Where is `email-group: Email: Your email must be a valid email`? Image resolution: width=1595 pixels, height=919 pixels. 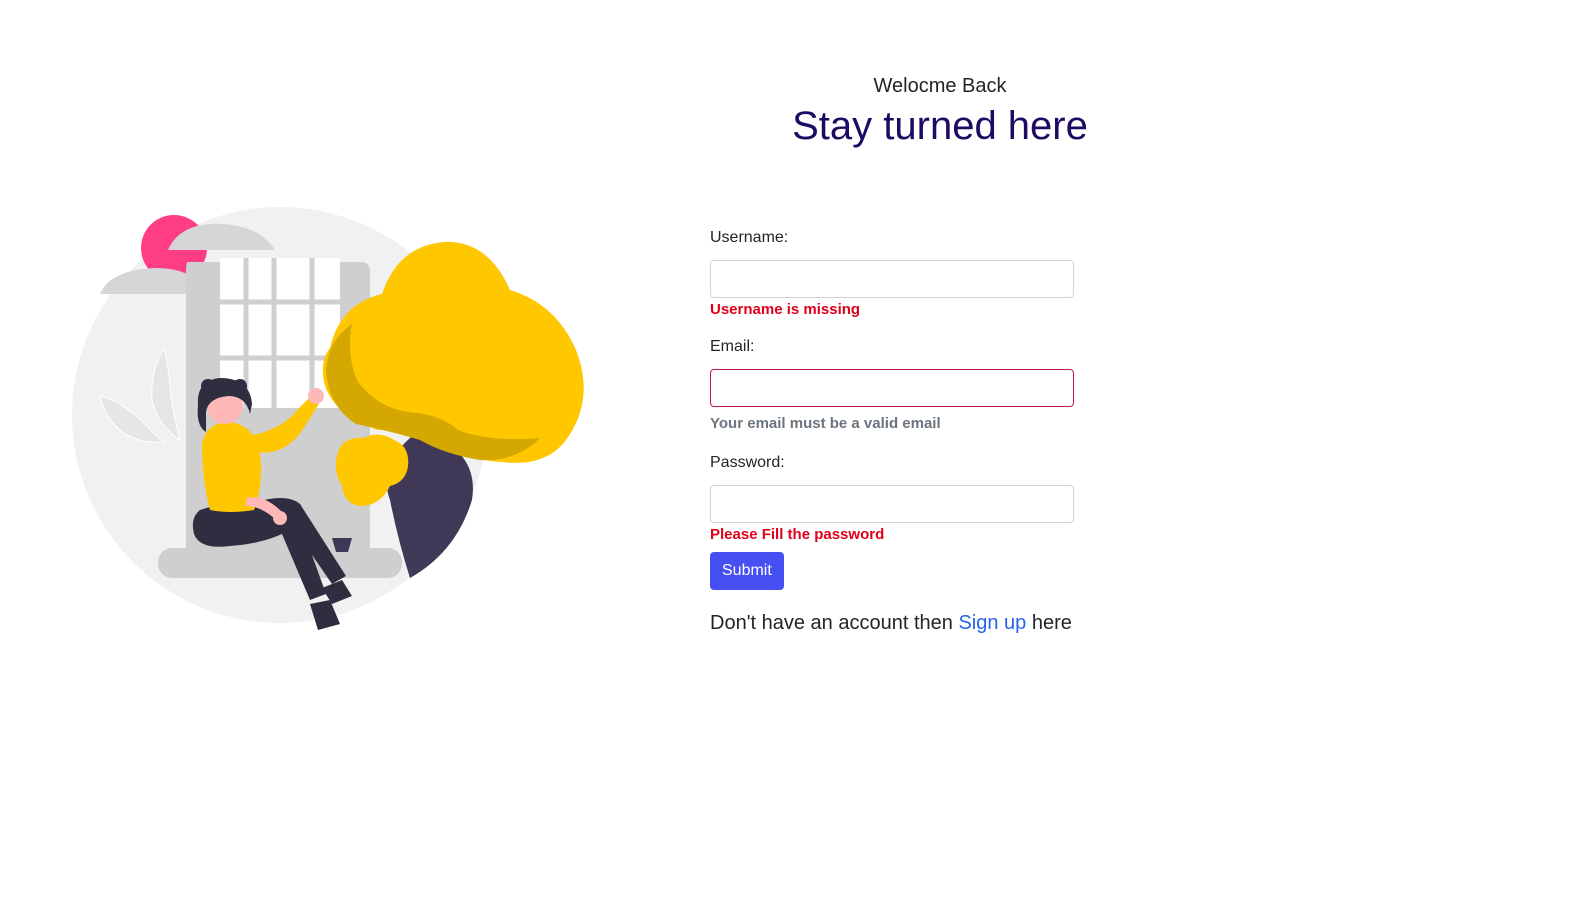 email-group: Email: Your email must be a valid email is located at coordinates (892, 385).